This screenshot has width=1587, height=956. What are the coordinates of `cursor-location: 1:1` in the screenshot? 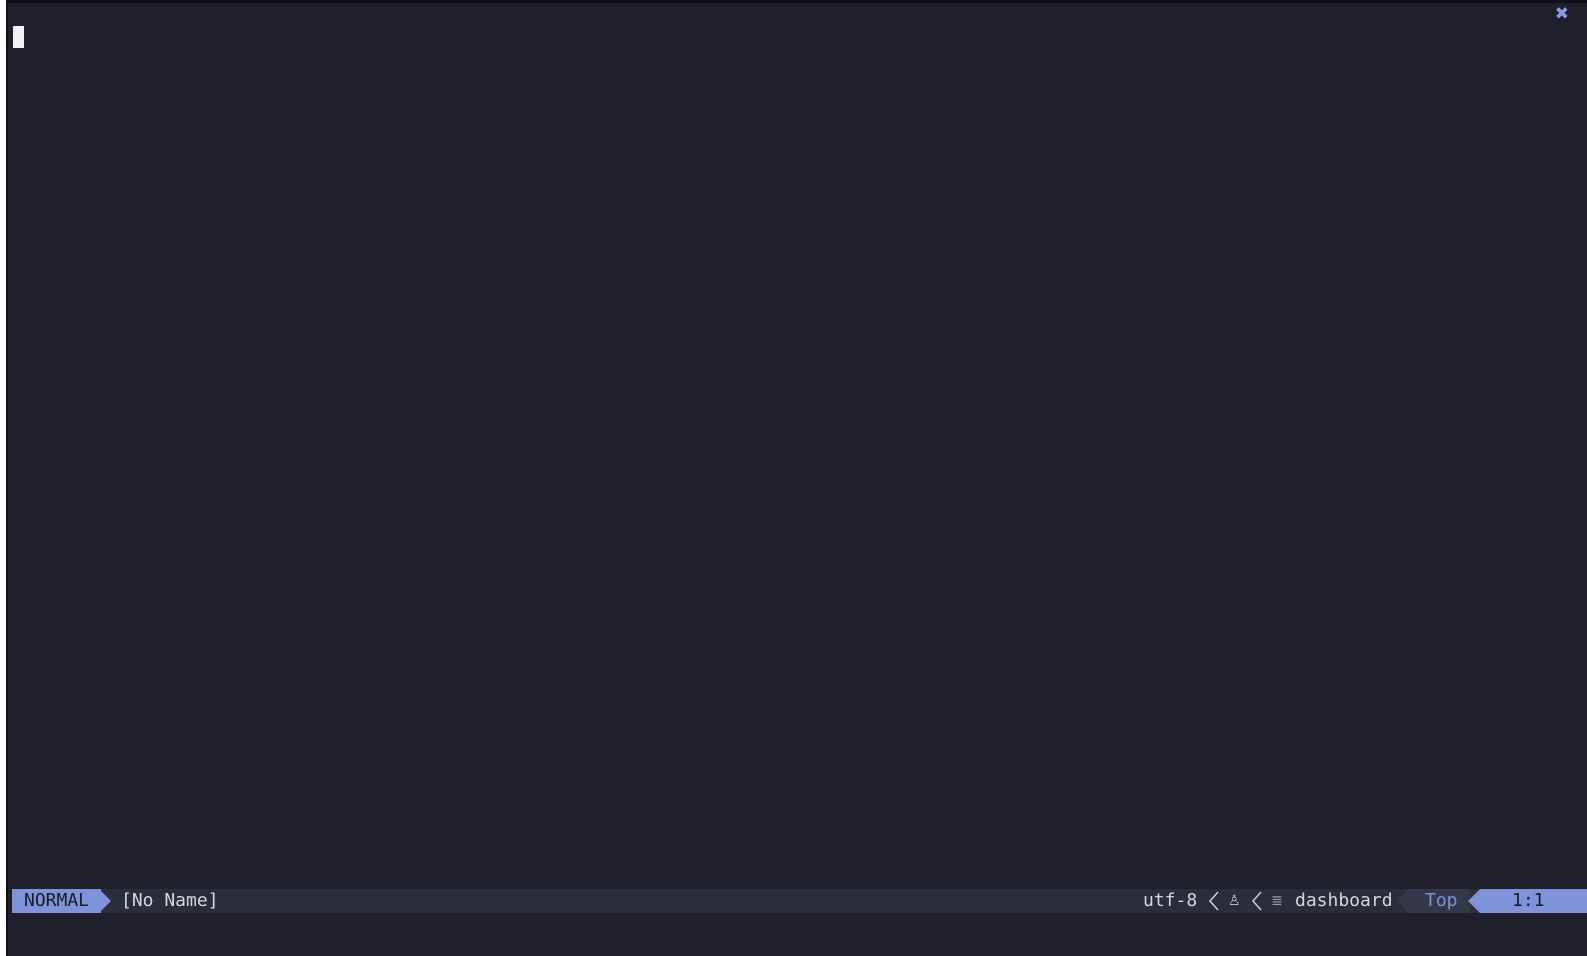 It's located at (1528, 900).